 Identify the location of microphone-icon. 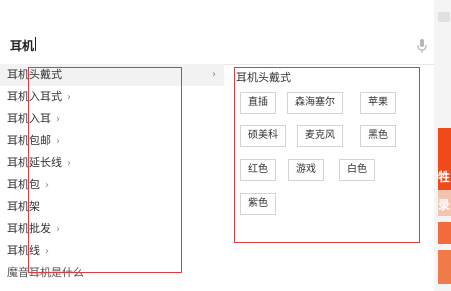
(422, 46).